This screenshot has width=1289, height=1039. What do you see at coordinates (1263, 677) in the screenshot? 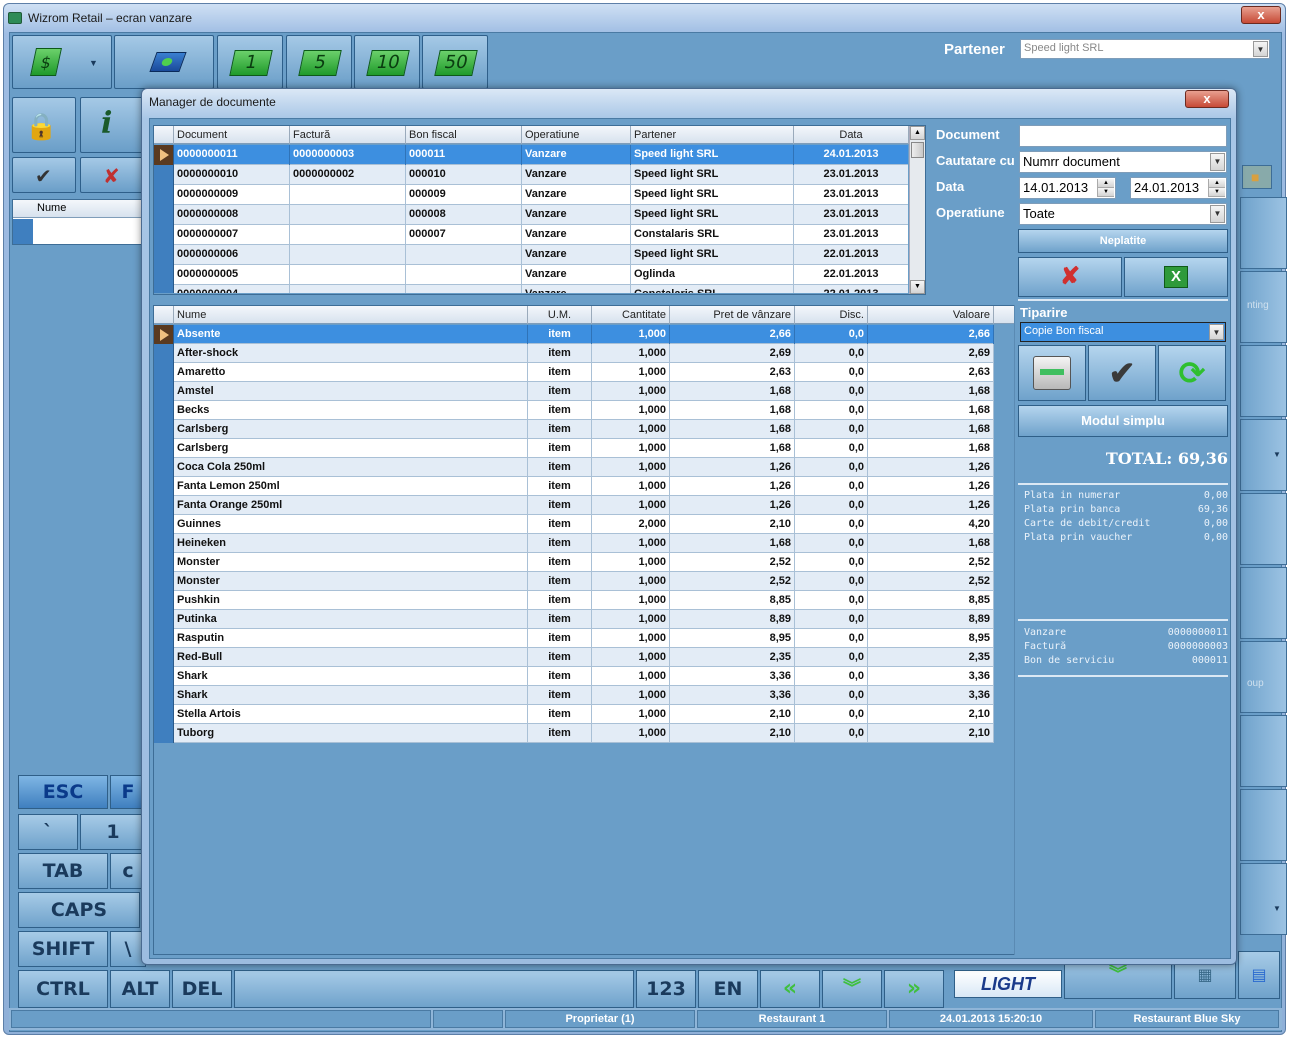
I see `right-tile-7: oup` at bounding box center [1263, 677].